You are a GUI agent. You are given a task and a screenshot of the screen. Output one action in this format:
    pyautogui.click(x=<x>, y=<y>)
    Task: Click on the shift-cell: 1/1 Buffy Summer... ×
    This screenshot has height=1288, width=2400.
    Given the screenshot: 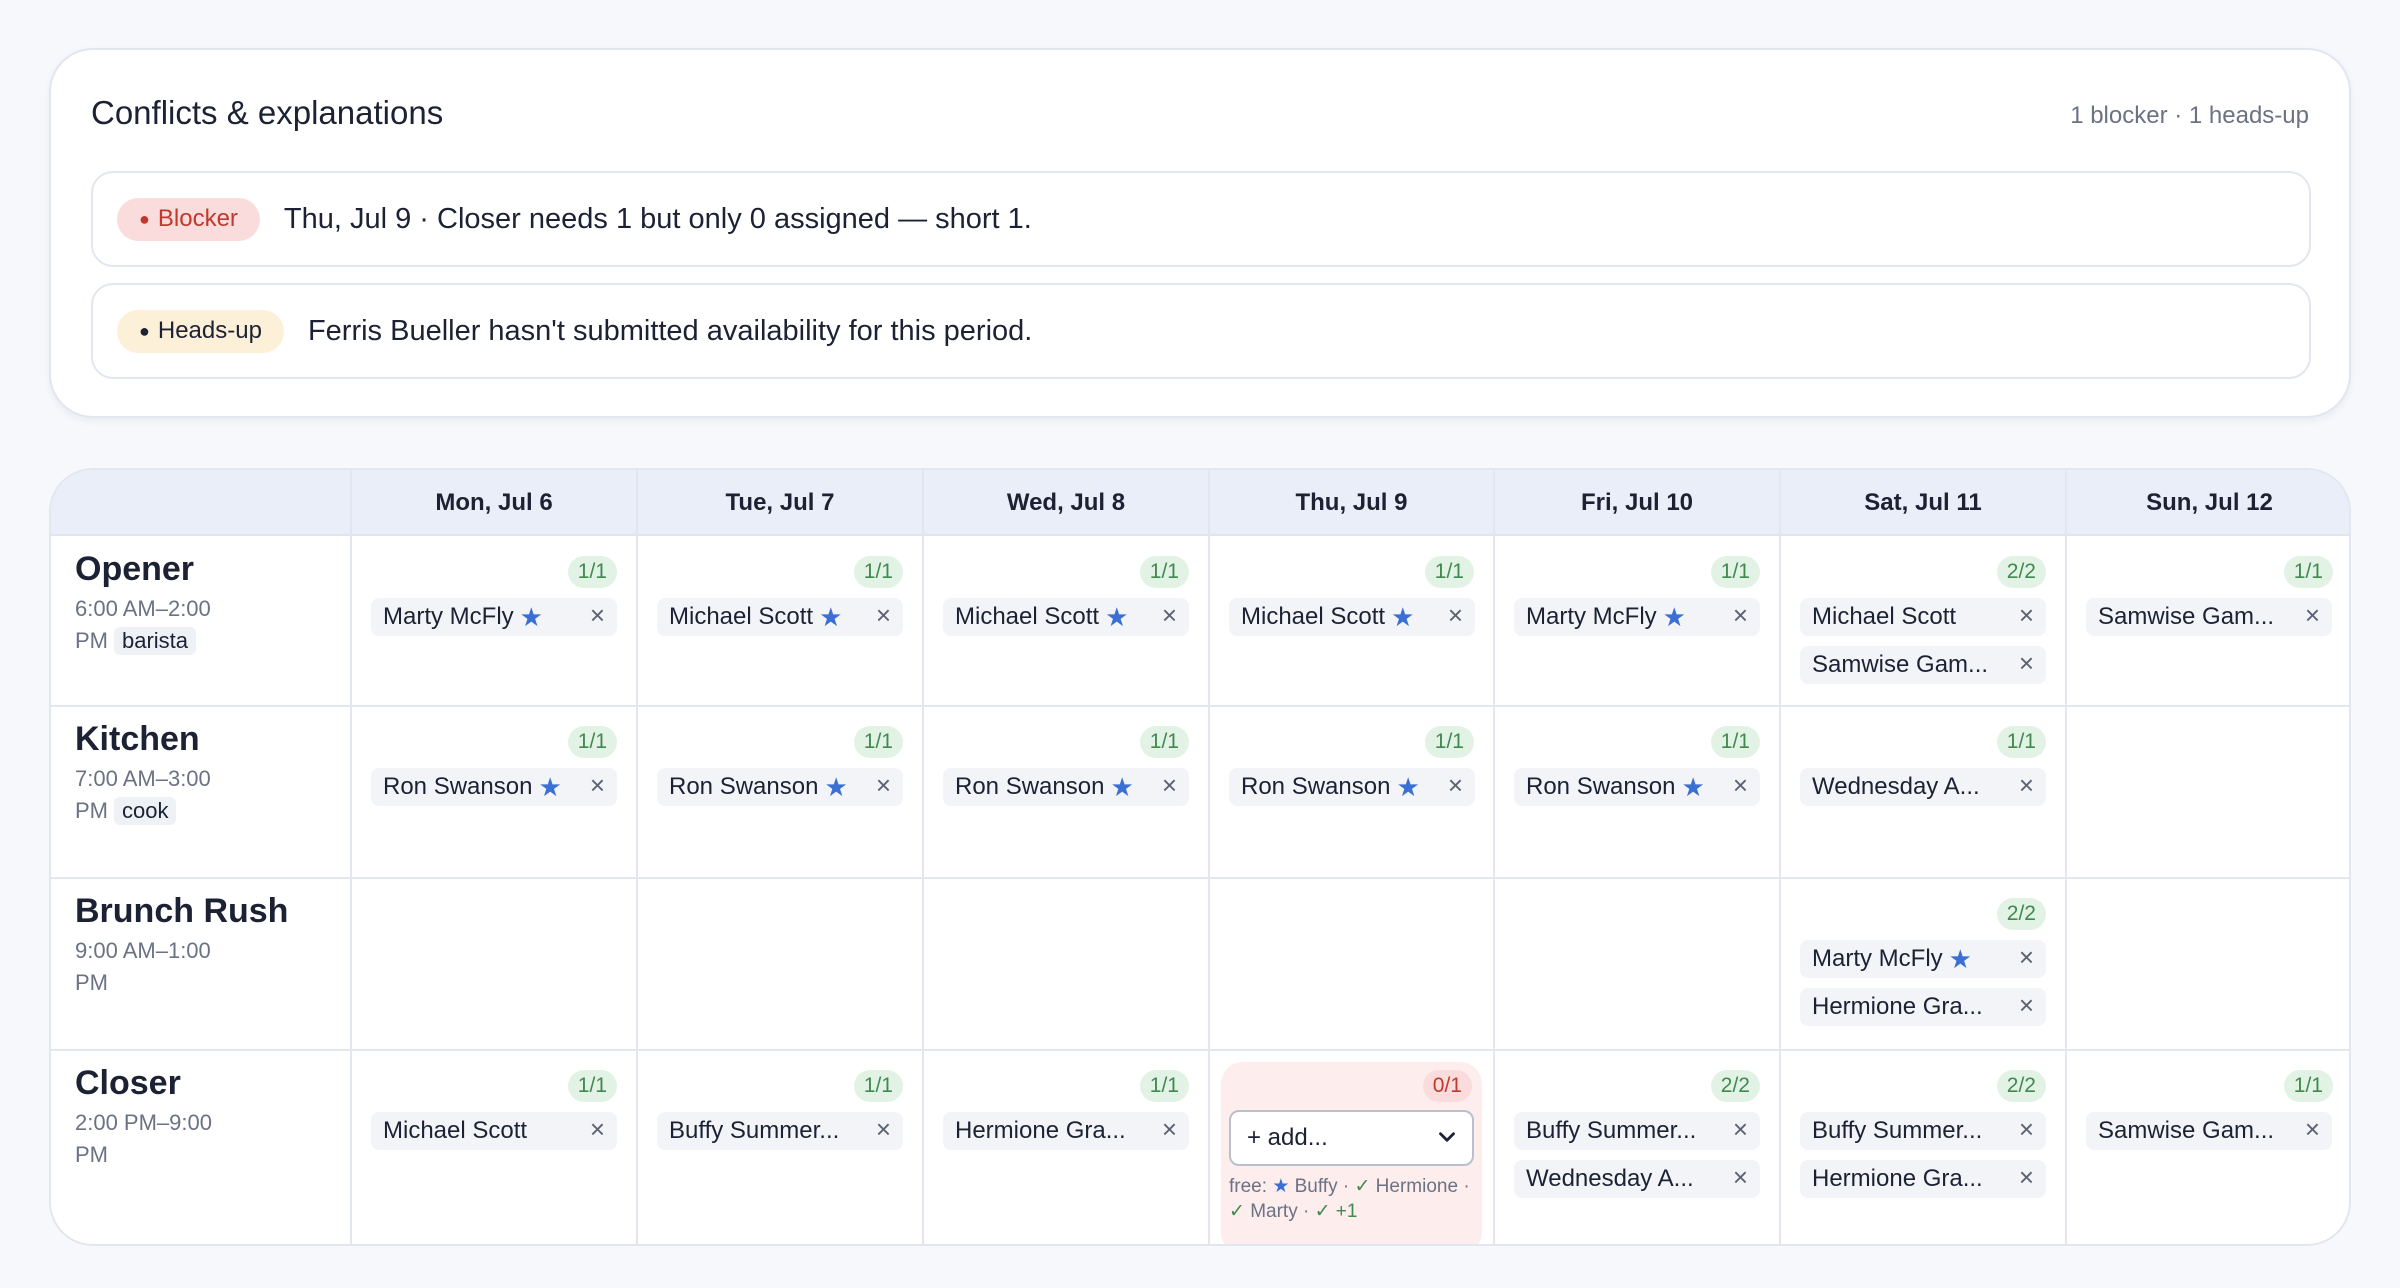 What is the action you would take?
    pyautogui.click(x=780, y=1147)
    